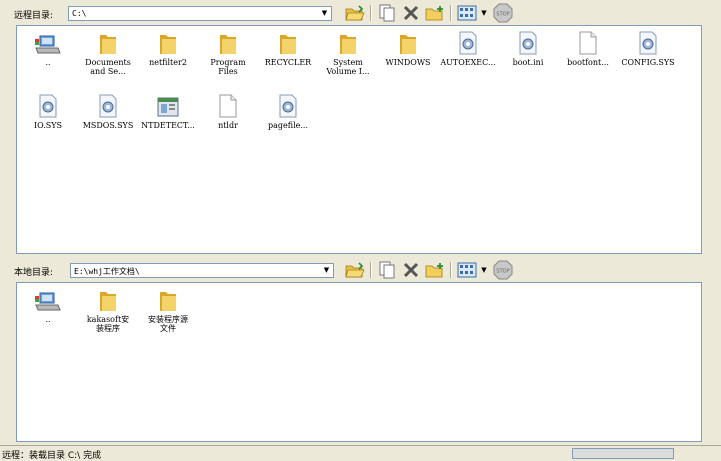 Image resolution: width=721 pixels, height=461 pixels. What do you see at coordinates (108, 125) in the screenshot?
I see `item-label: MSDOS.SYS` at bounding box center [108, 125].